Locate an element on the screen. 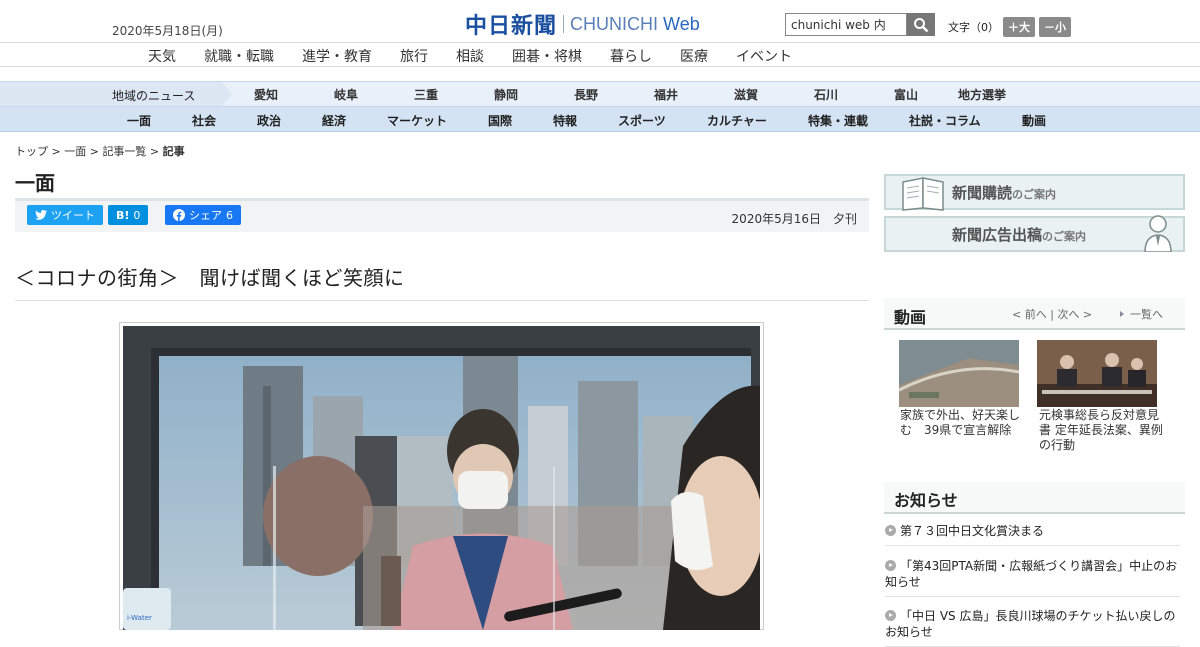 The height and width of the screenshot is (647, 1200). nav-weather: 天気 is located at coordinates (162, 56).